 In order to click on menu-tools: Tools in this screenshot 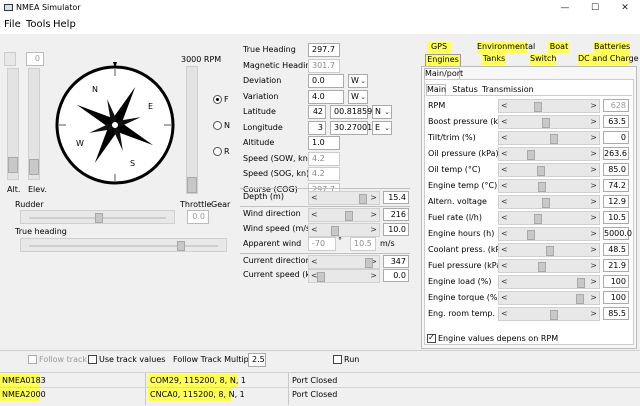, I will do `click(38, 24)`.